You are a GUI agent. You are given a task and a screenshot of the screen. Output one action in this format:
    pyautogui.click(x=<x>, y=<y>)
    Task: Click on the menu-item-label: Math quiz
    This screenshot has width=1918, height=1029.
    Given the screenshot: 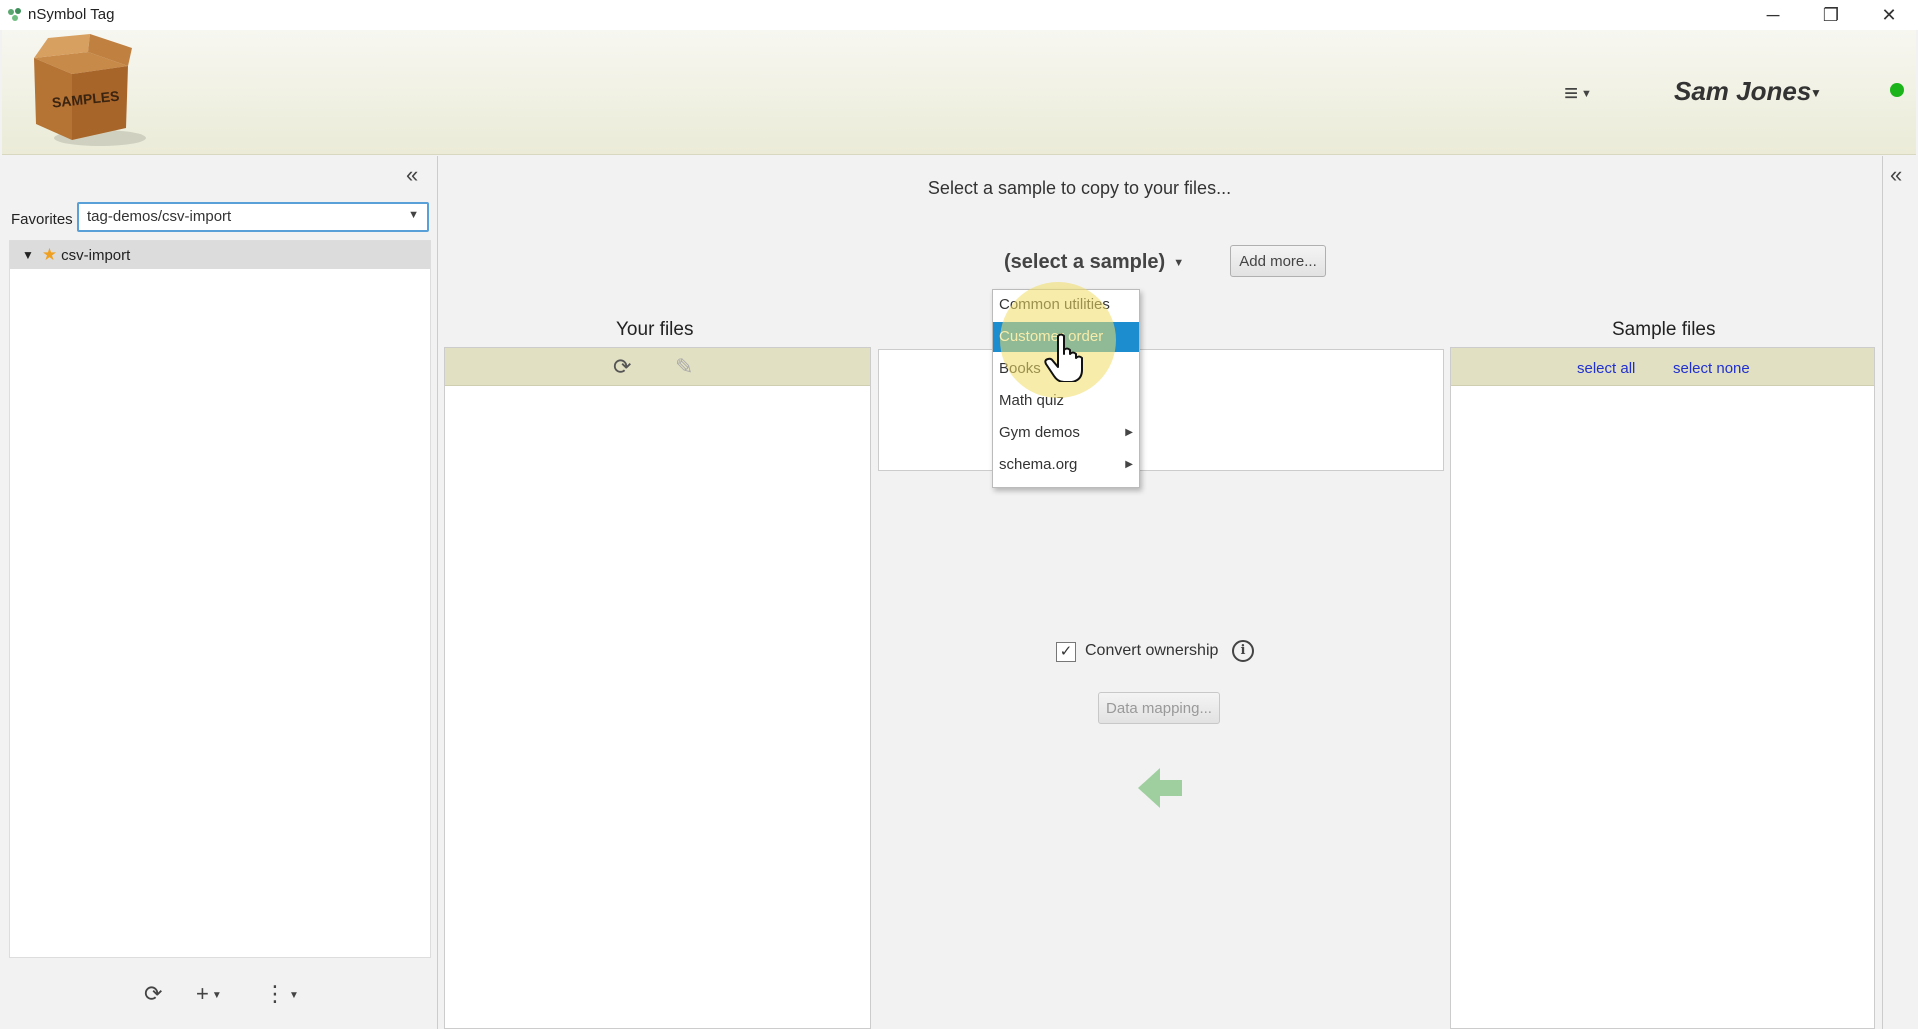 What is the action you would take?
    pyautogui.click(x=1032, y=400)
    